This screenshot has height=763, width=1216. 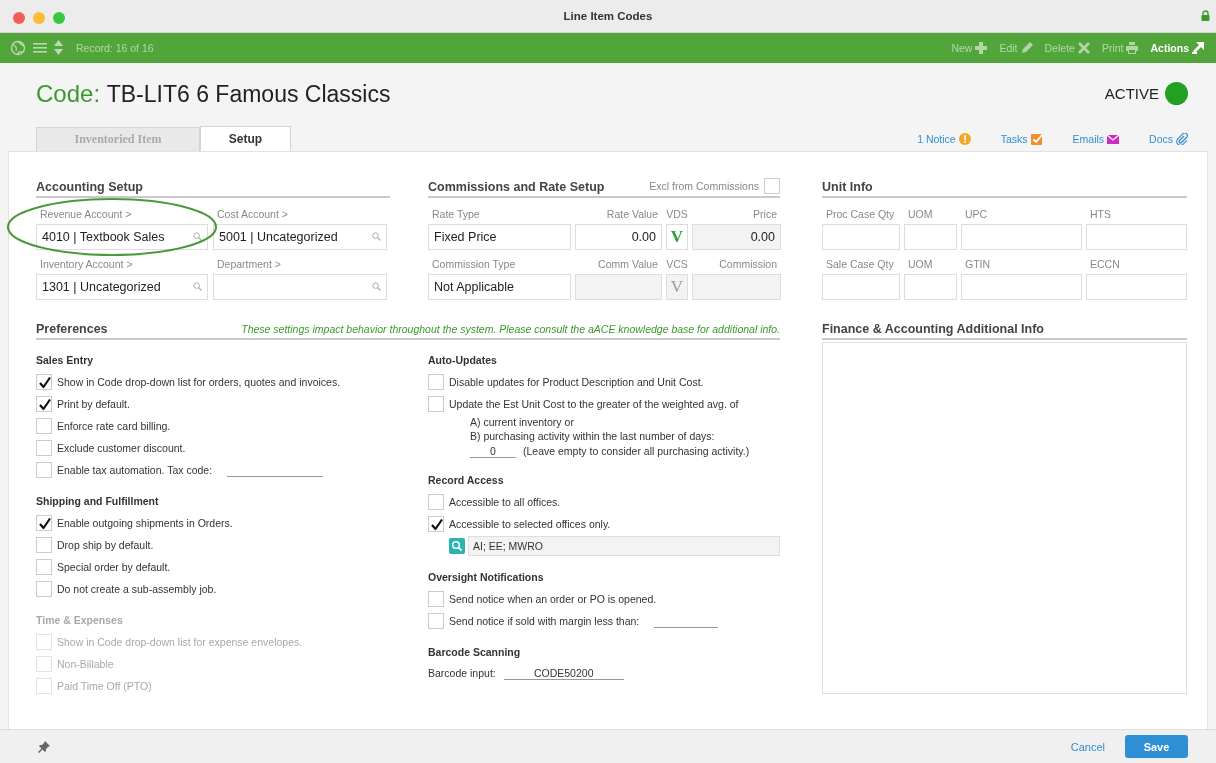 What do you see at coordinates (1026, 47) in the screenshot?
I see `pencil-icon` at bounding box center [1026, 47].